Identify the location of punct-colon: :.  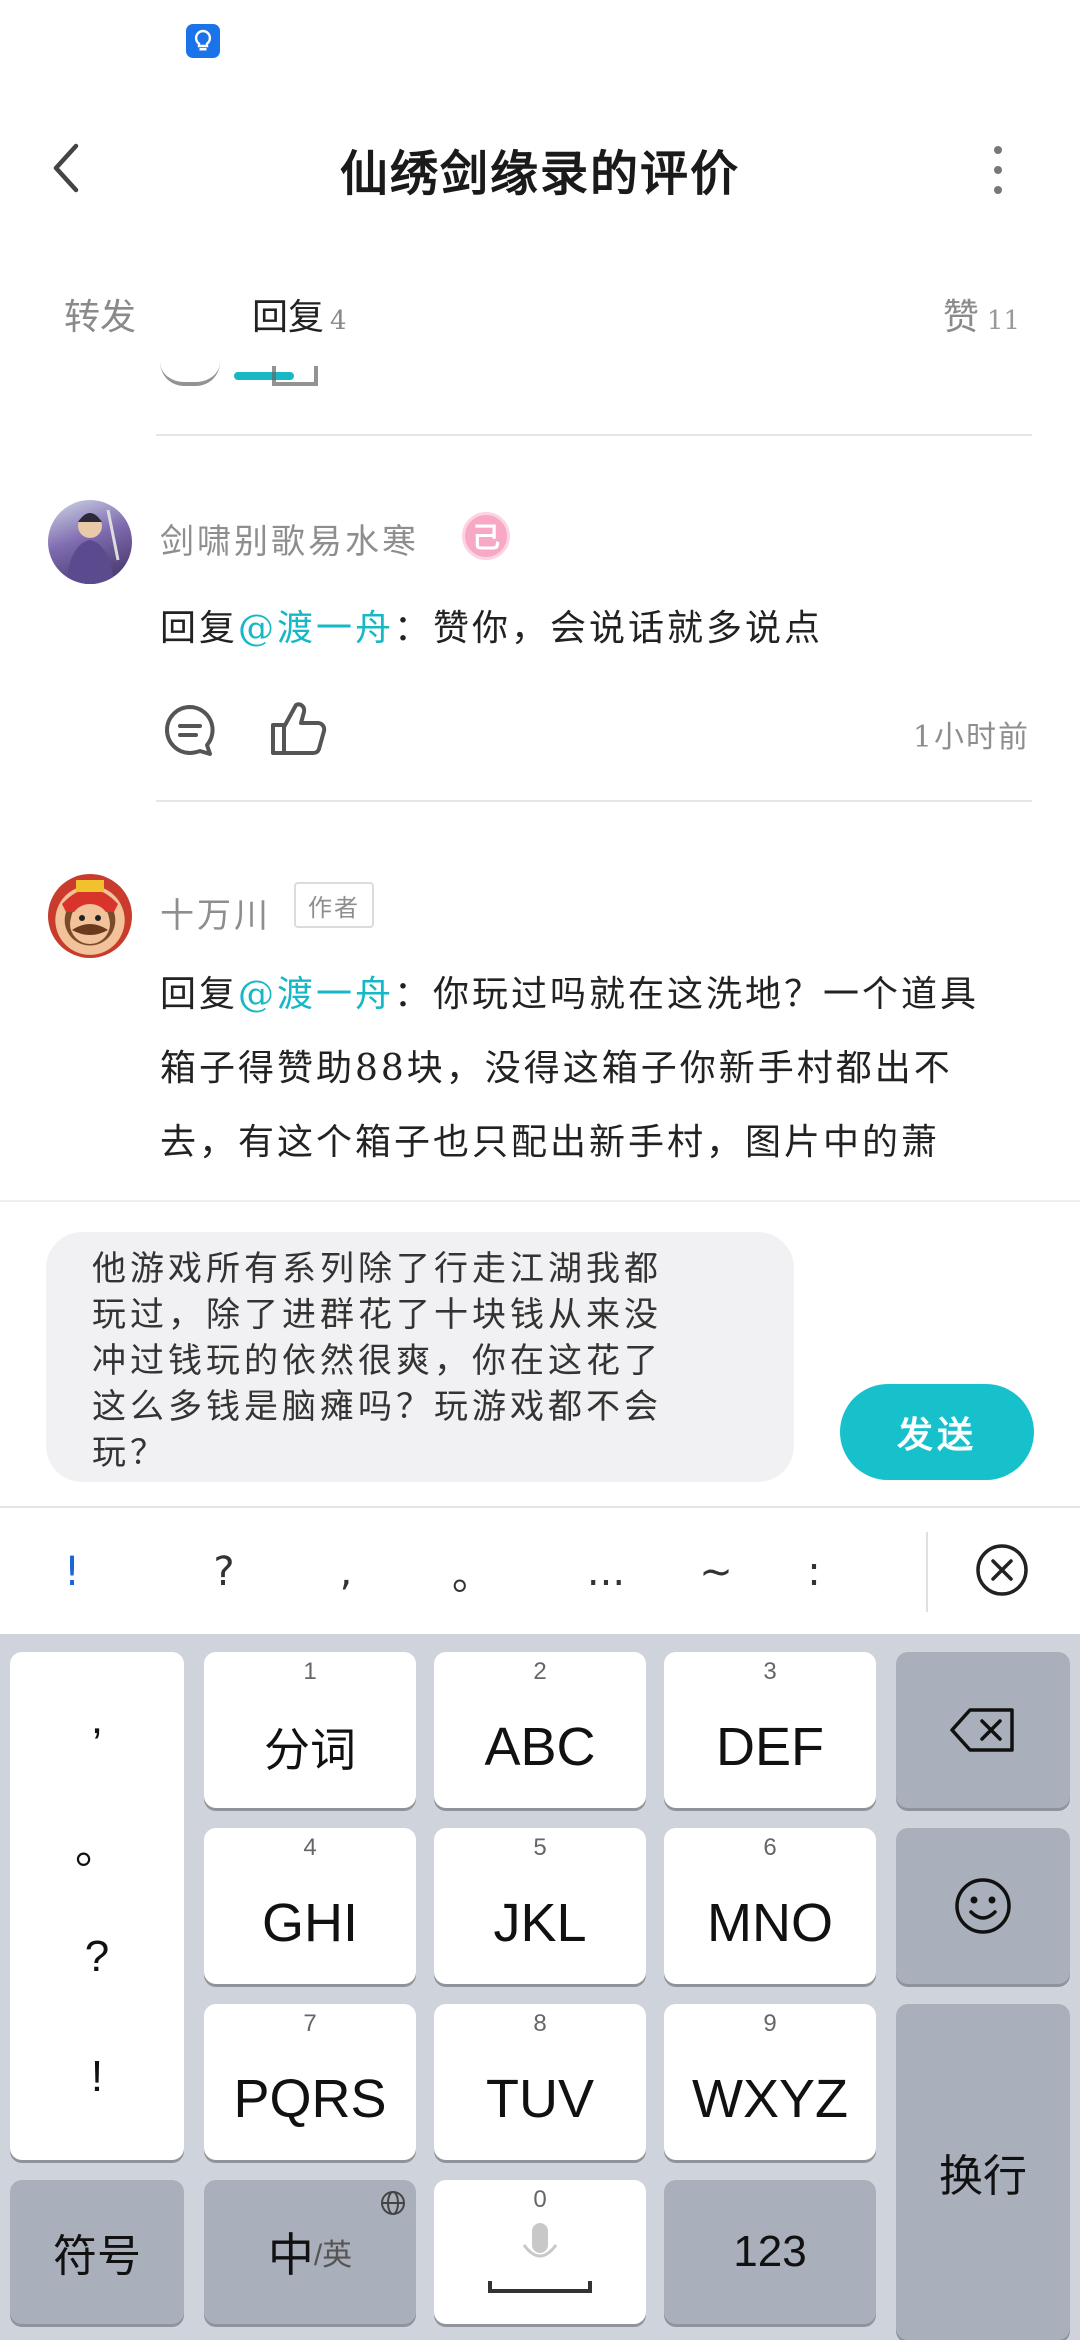
(814, 1572).